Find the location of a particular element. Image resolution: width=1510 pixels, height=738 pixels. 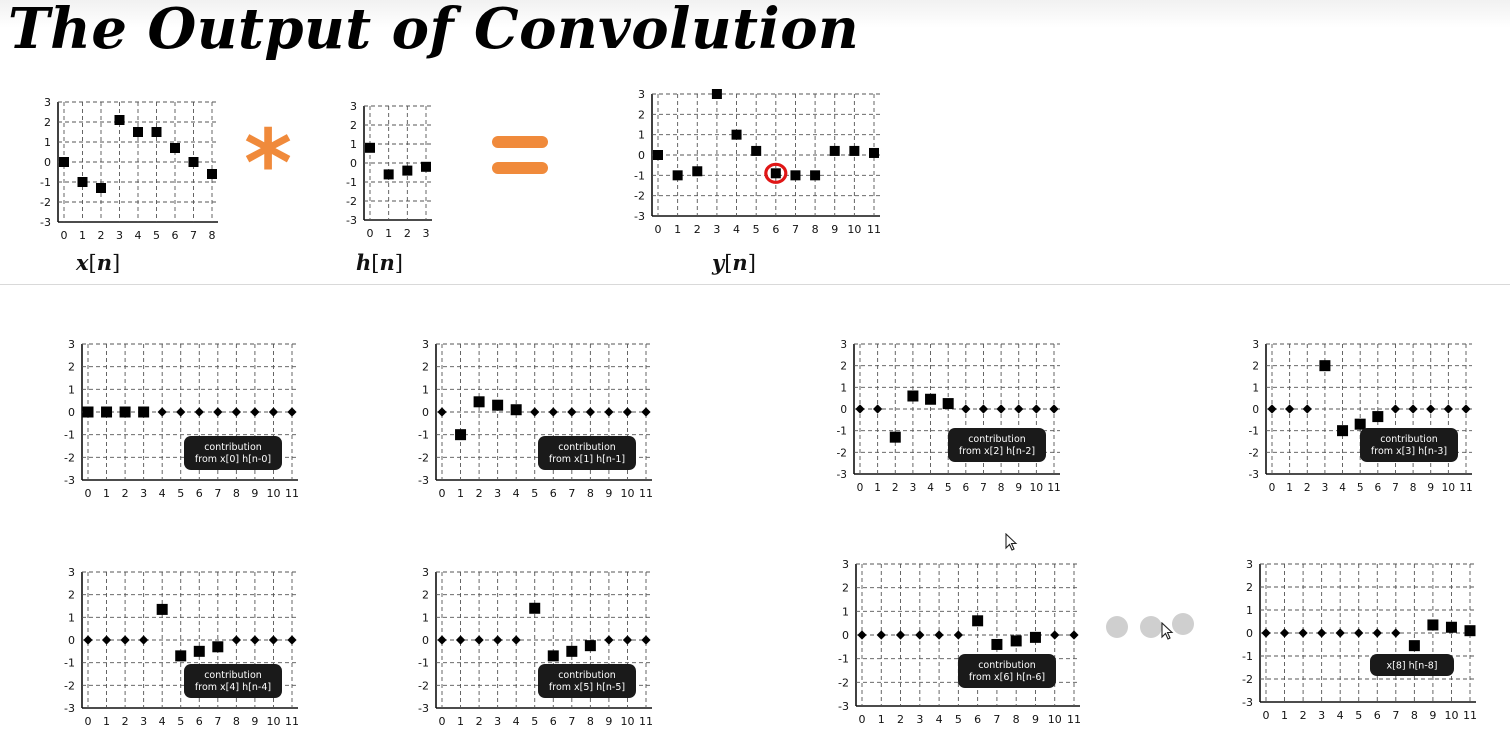

grid is located at coordinates (765, 155).